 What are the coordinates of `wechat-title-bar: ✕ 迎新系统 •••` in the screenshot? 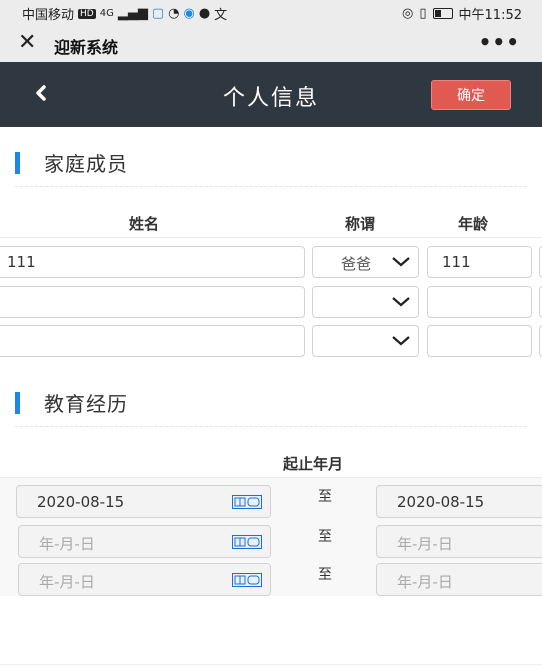 It's located at (271, 44).